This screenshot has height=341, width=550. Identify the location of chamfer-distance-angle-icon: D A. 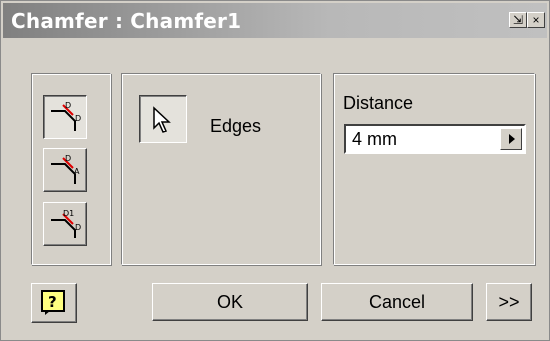
(65, 169).